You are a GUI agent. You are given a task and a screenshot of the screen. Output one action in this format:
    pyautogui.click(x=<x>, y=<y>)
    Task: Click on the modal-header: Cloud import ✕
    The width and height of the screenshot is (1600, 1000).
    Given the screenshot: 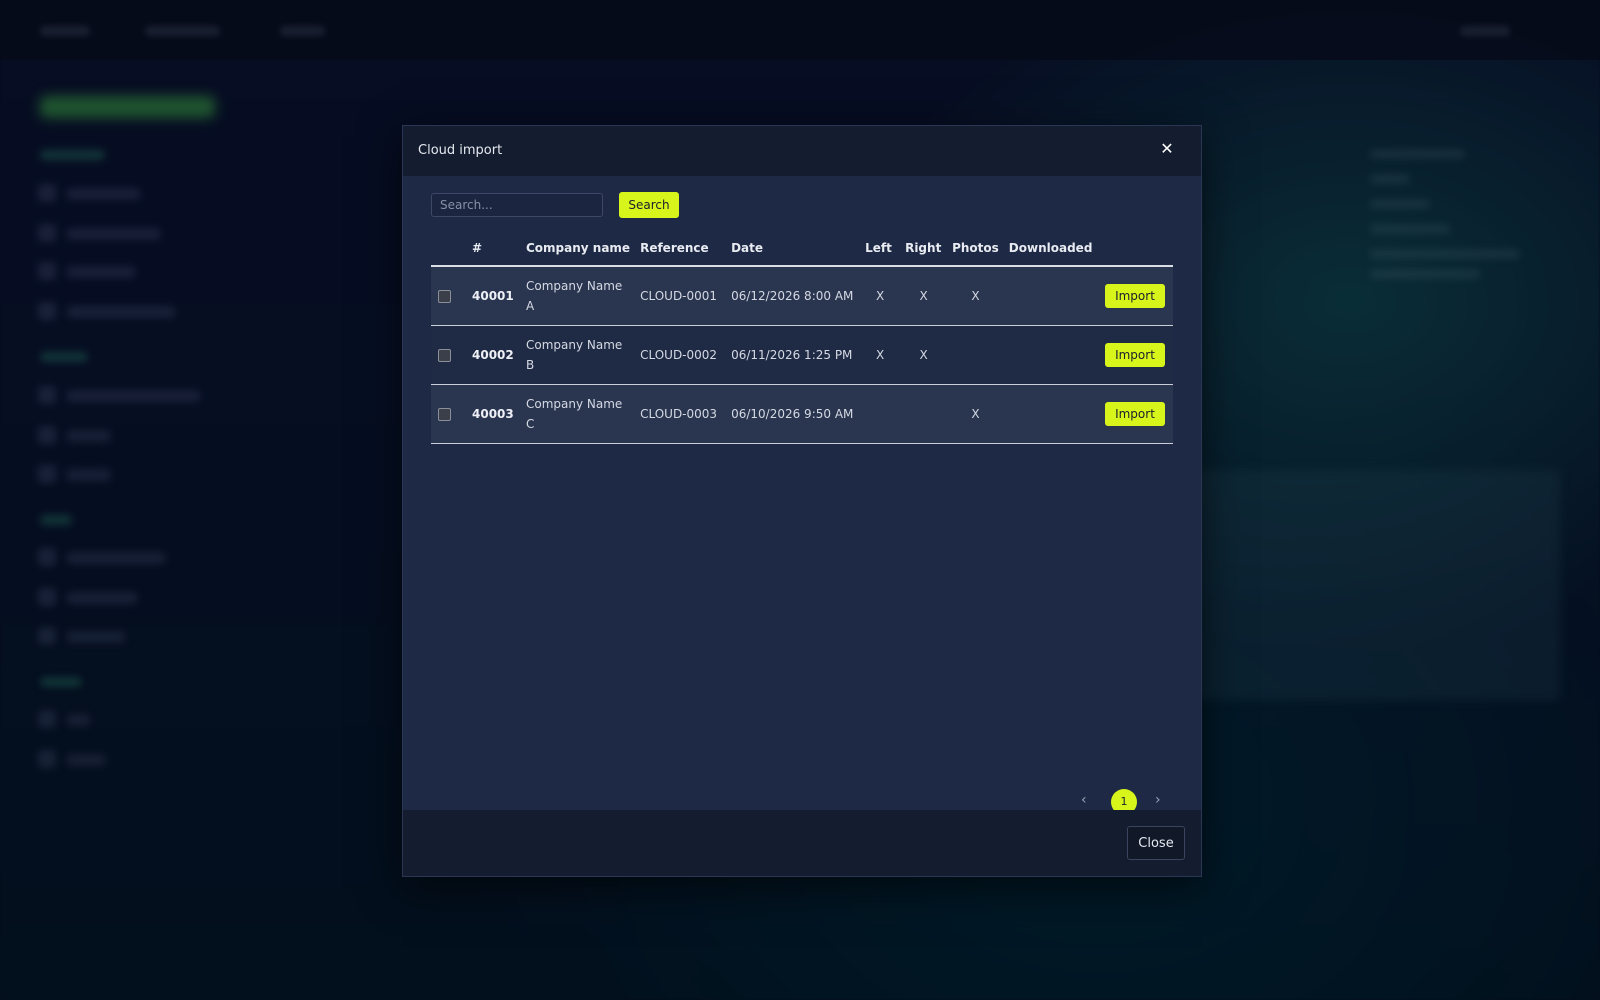 What is the action you would take?
    pyautogui.click(x=802, y=151)
    